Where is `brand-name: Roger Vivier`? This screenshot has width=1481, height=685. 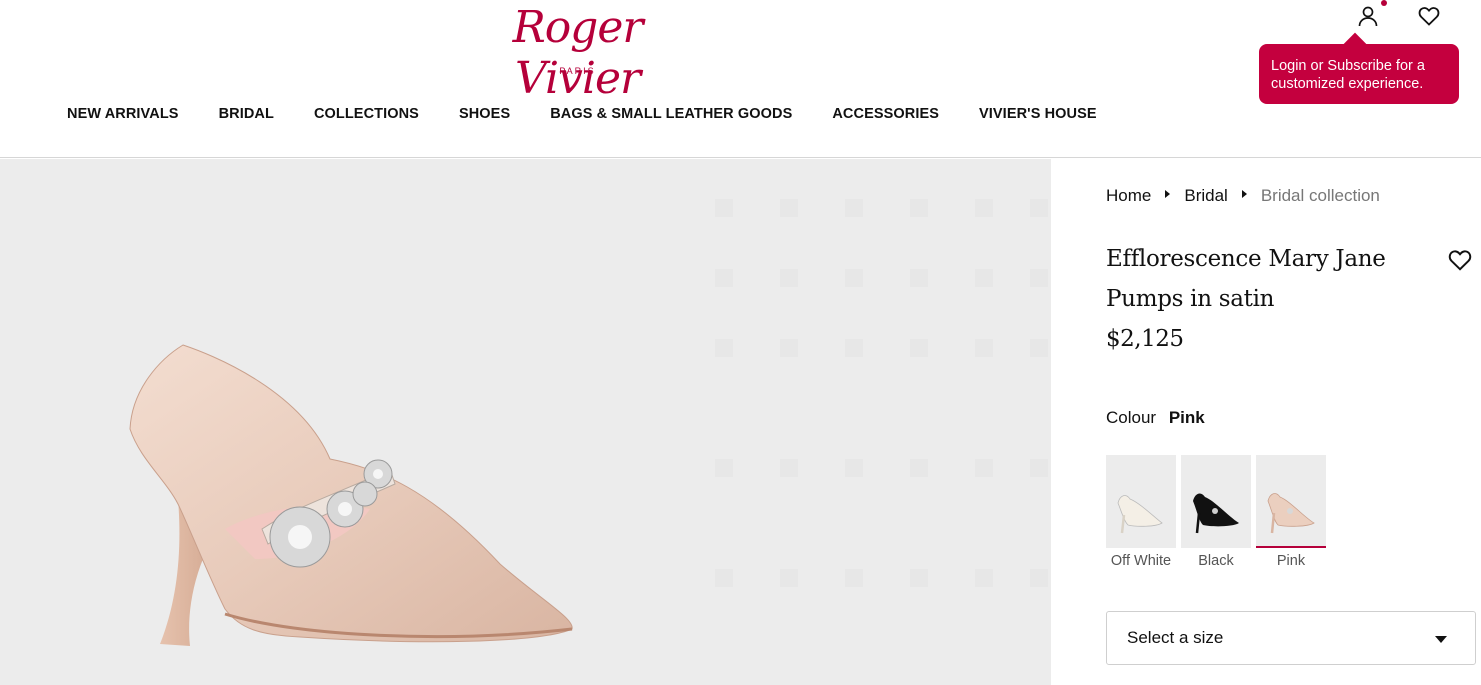
brand-name: Roger Vivier is located at coordinates (578, 53).